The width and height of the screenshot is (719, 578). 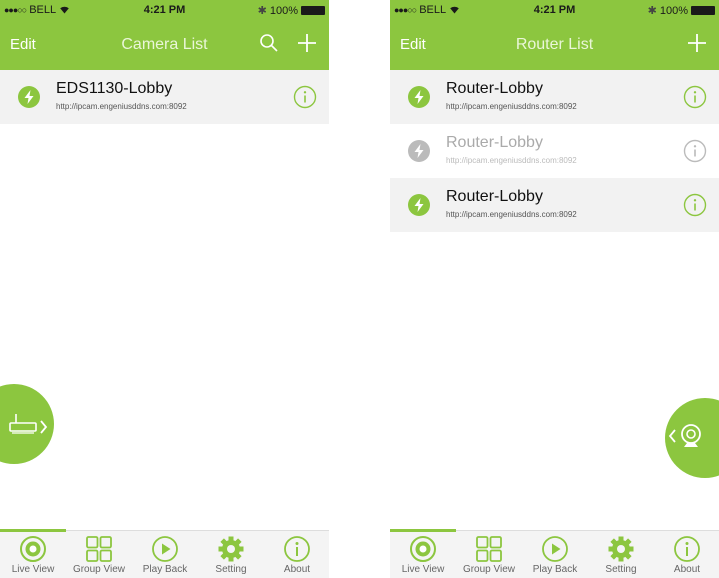 What do you see at coordinates (684, 435) in the screenshot?
I see `camera-back-icon` at bounding box center [684, 435].